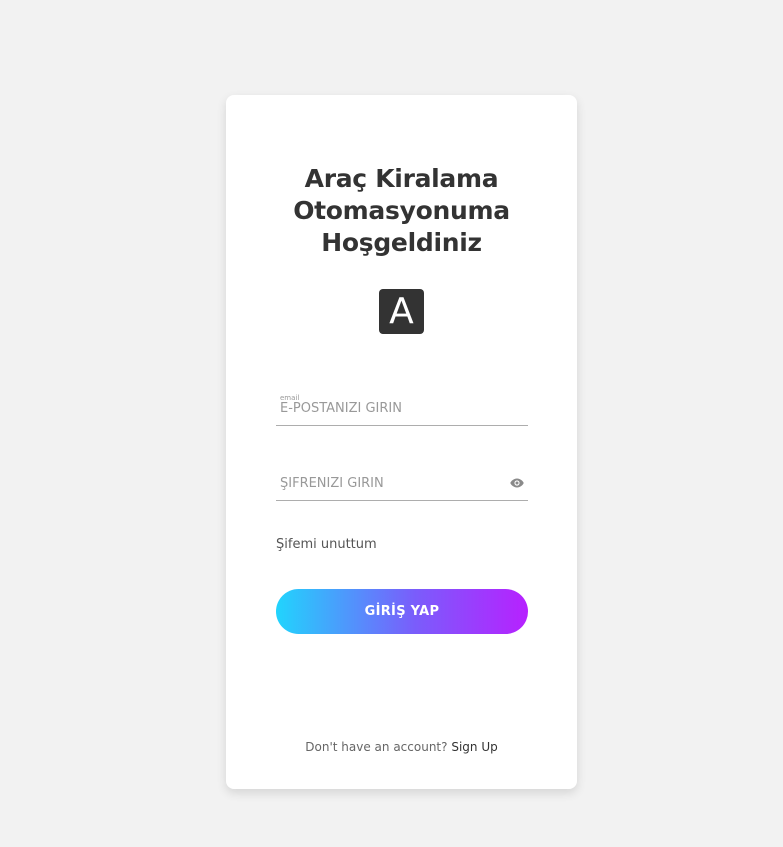 The width and height of the screenshot is (783, 847). What do you see at coordinates (401, 242) in the screenshot?
I see `welcome-title-line-3: Hoşgeldiniz` at bounding box center [401, 242].